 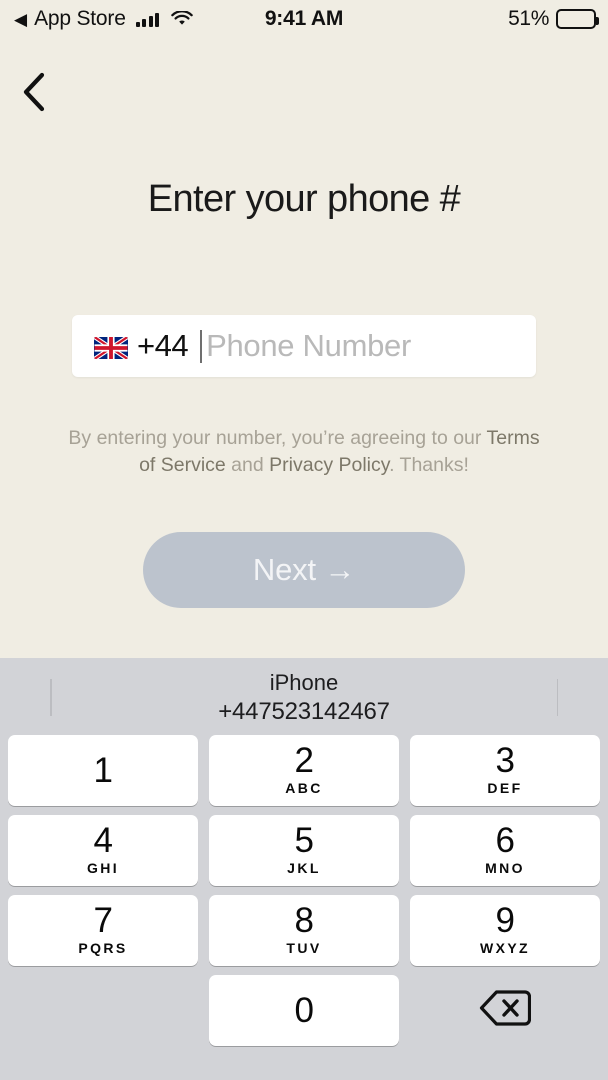 I want to click on country-dial-code: +44, so click(x=163, y=346).